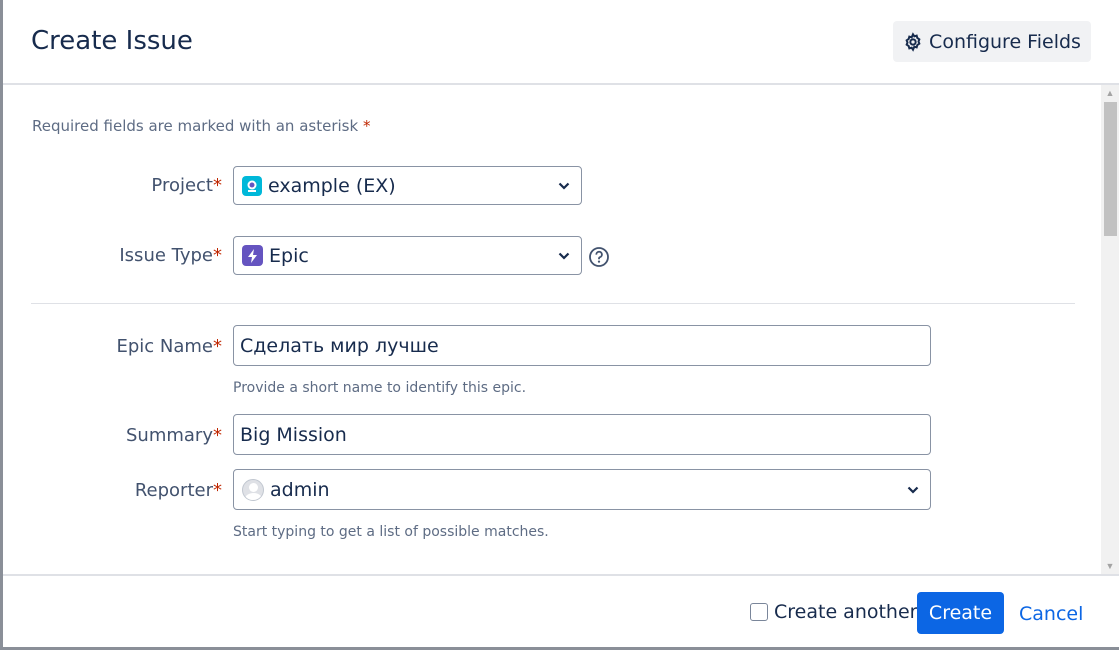  I want to click on help-icon, so click(599, 257).